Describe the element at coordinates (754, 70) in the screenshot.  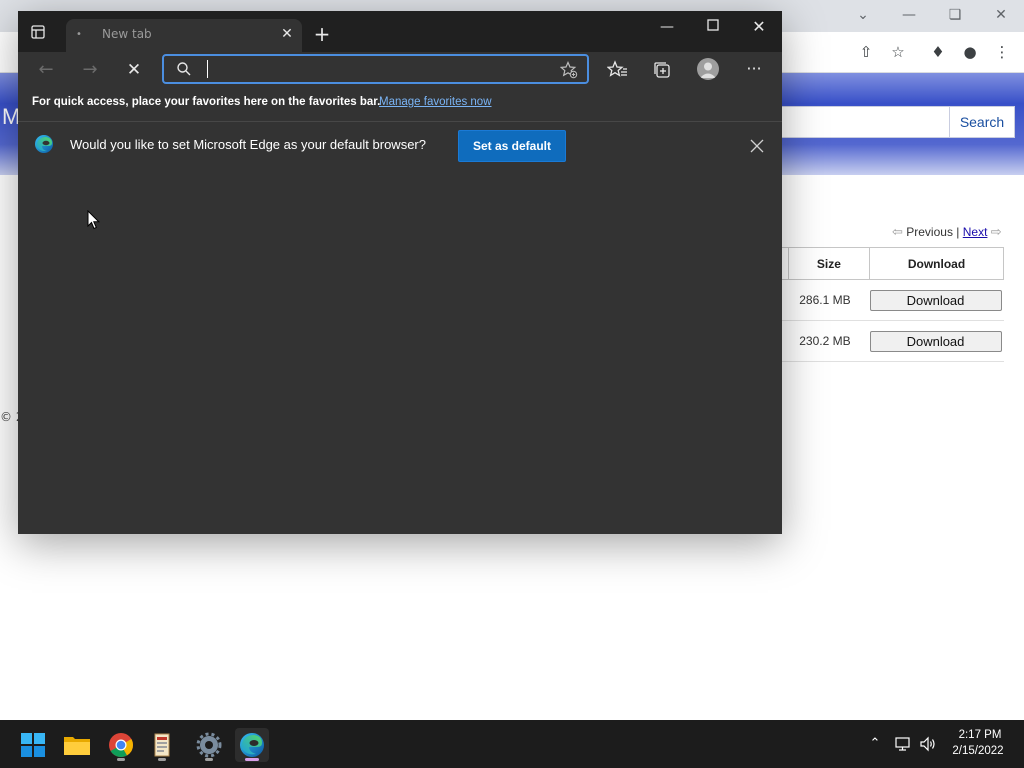
I see `more-icon: ···` at that location.